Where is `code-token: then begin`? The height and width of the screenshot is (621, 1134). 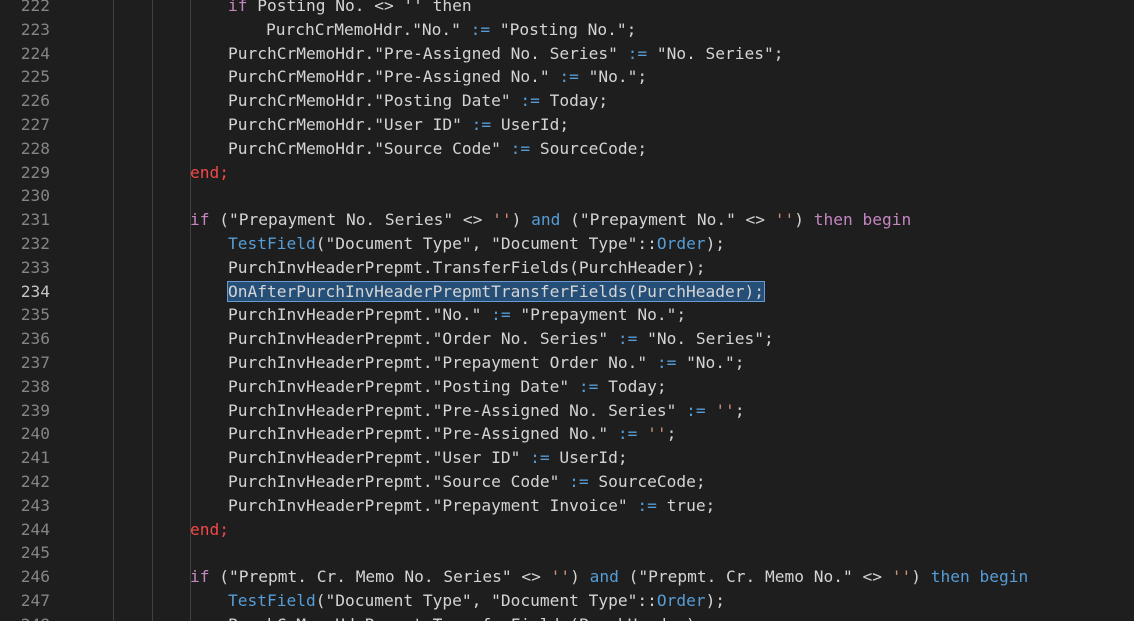
code-token: then begin is located at coordinates (979, 577).